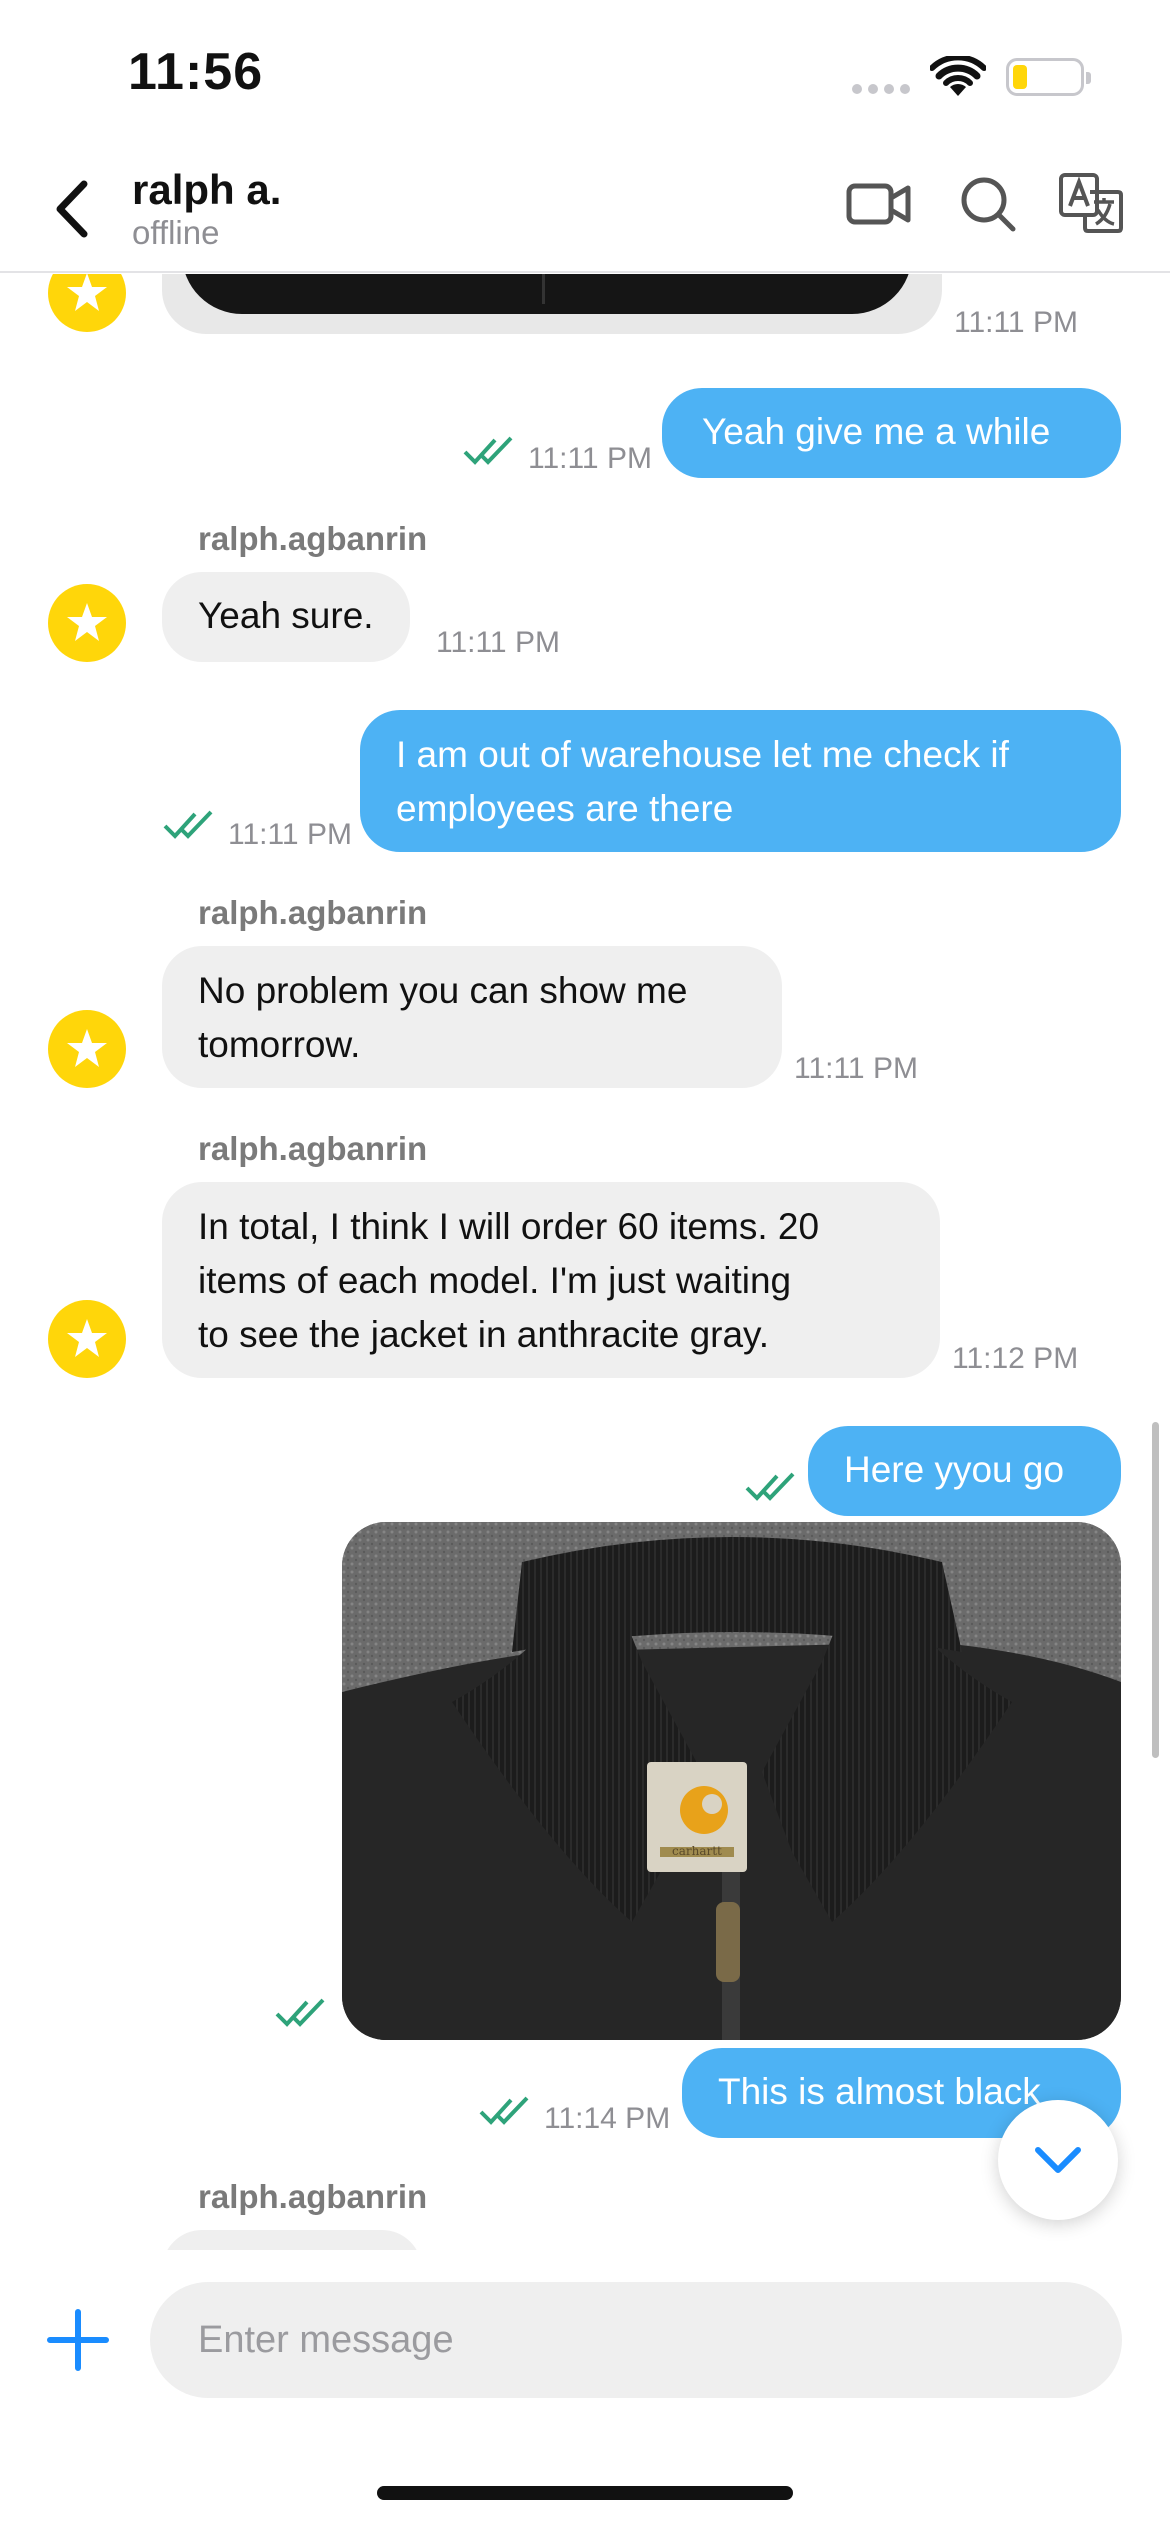  Describe the element at coordinates (1015, 1358) in the screenshot. I see `message-time: 11:12 PM` at that location.